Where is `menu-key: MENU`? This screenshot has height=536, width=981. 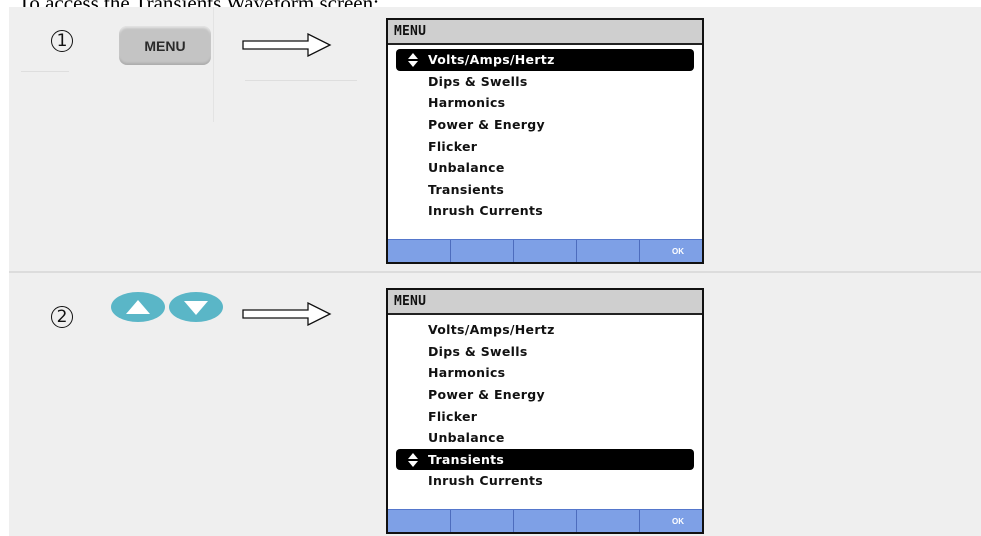
menu-key: MENU is located at coordinates (165, 45).